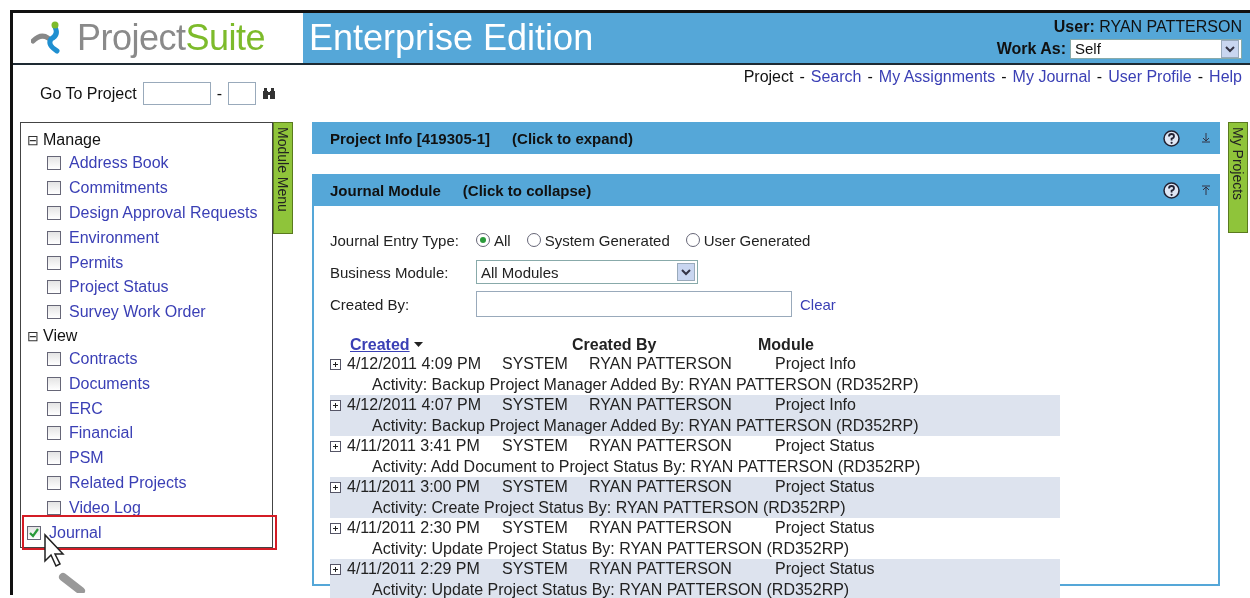 Image resolution: width=1250 pixels, height=598 pixels. I want to click on nav-link: My Journal, so click(1051, 77).